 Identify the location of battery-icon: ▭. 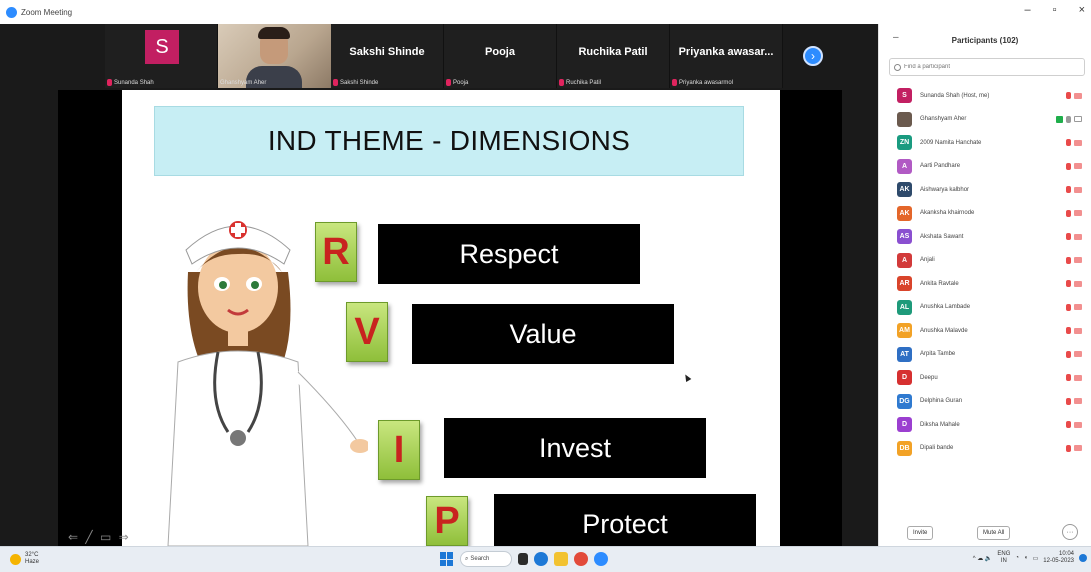
(1036, 558).